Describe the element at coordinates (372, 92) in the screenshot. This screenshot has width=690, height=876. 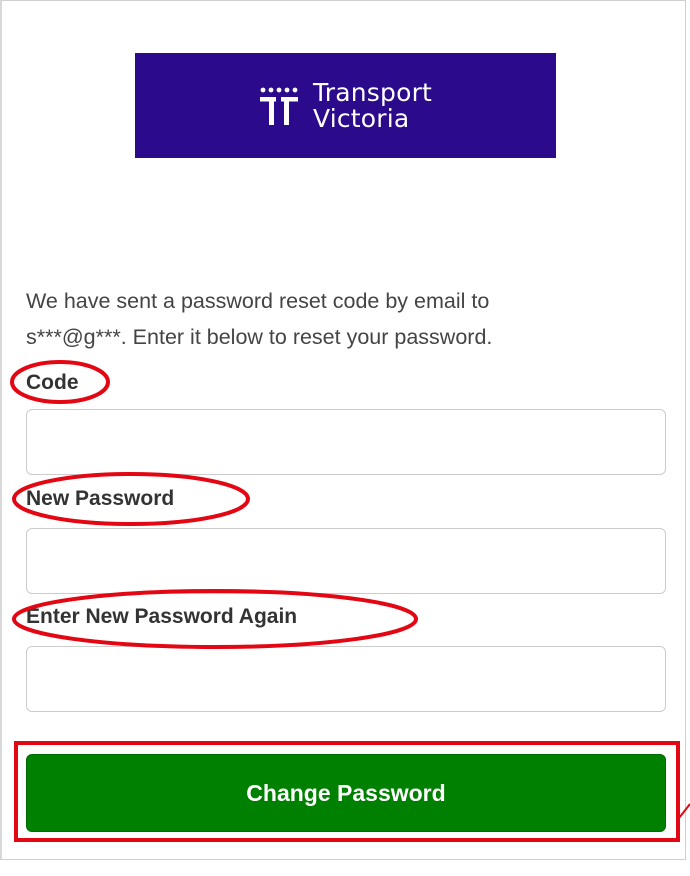
I see `logo-line-transport: Transport` at that location.